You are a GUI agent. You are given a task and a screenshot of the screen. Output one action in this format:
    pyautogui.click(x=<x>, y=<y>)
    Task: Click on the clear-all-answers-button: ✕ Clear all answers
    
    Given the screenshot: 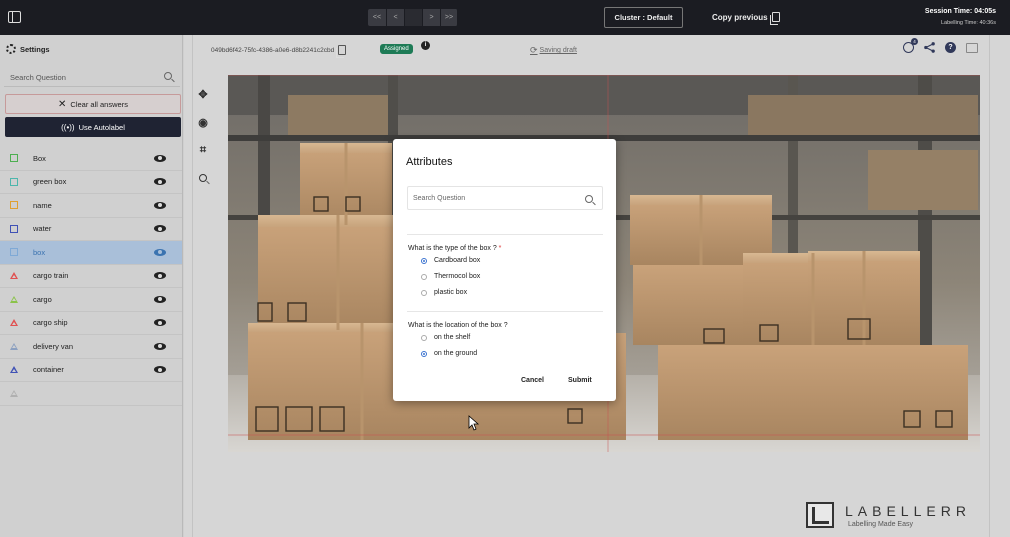 What is the action you would take?
    pyautogui.click(x=93, y=104)
    